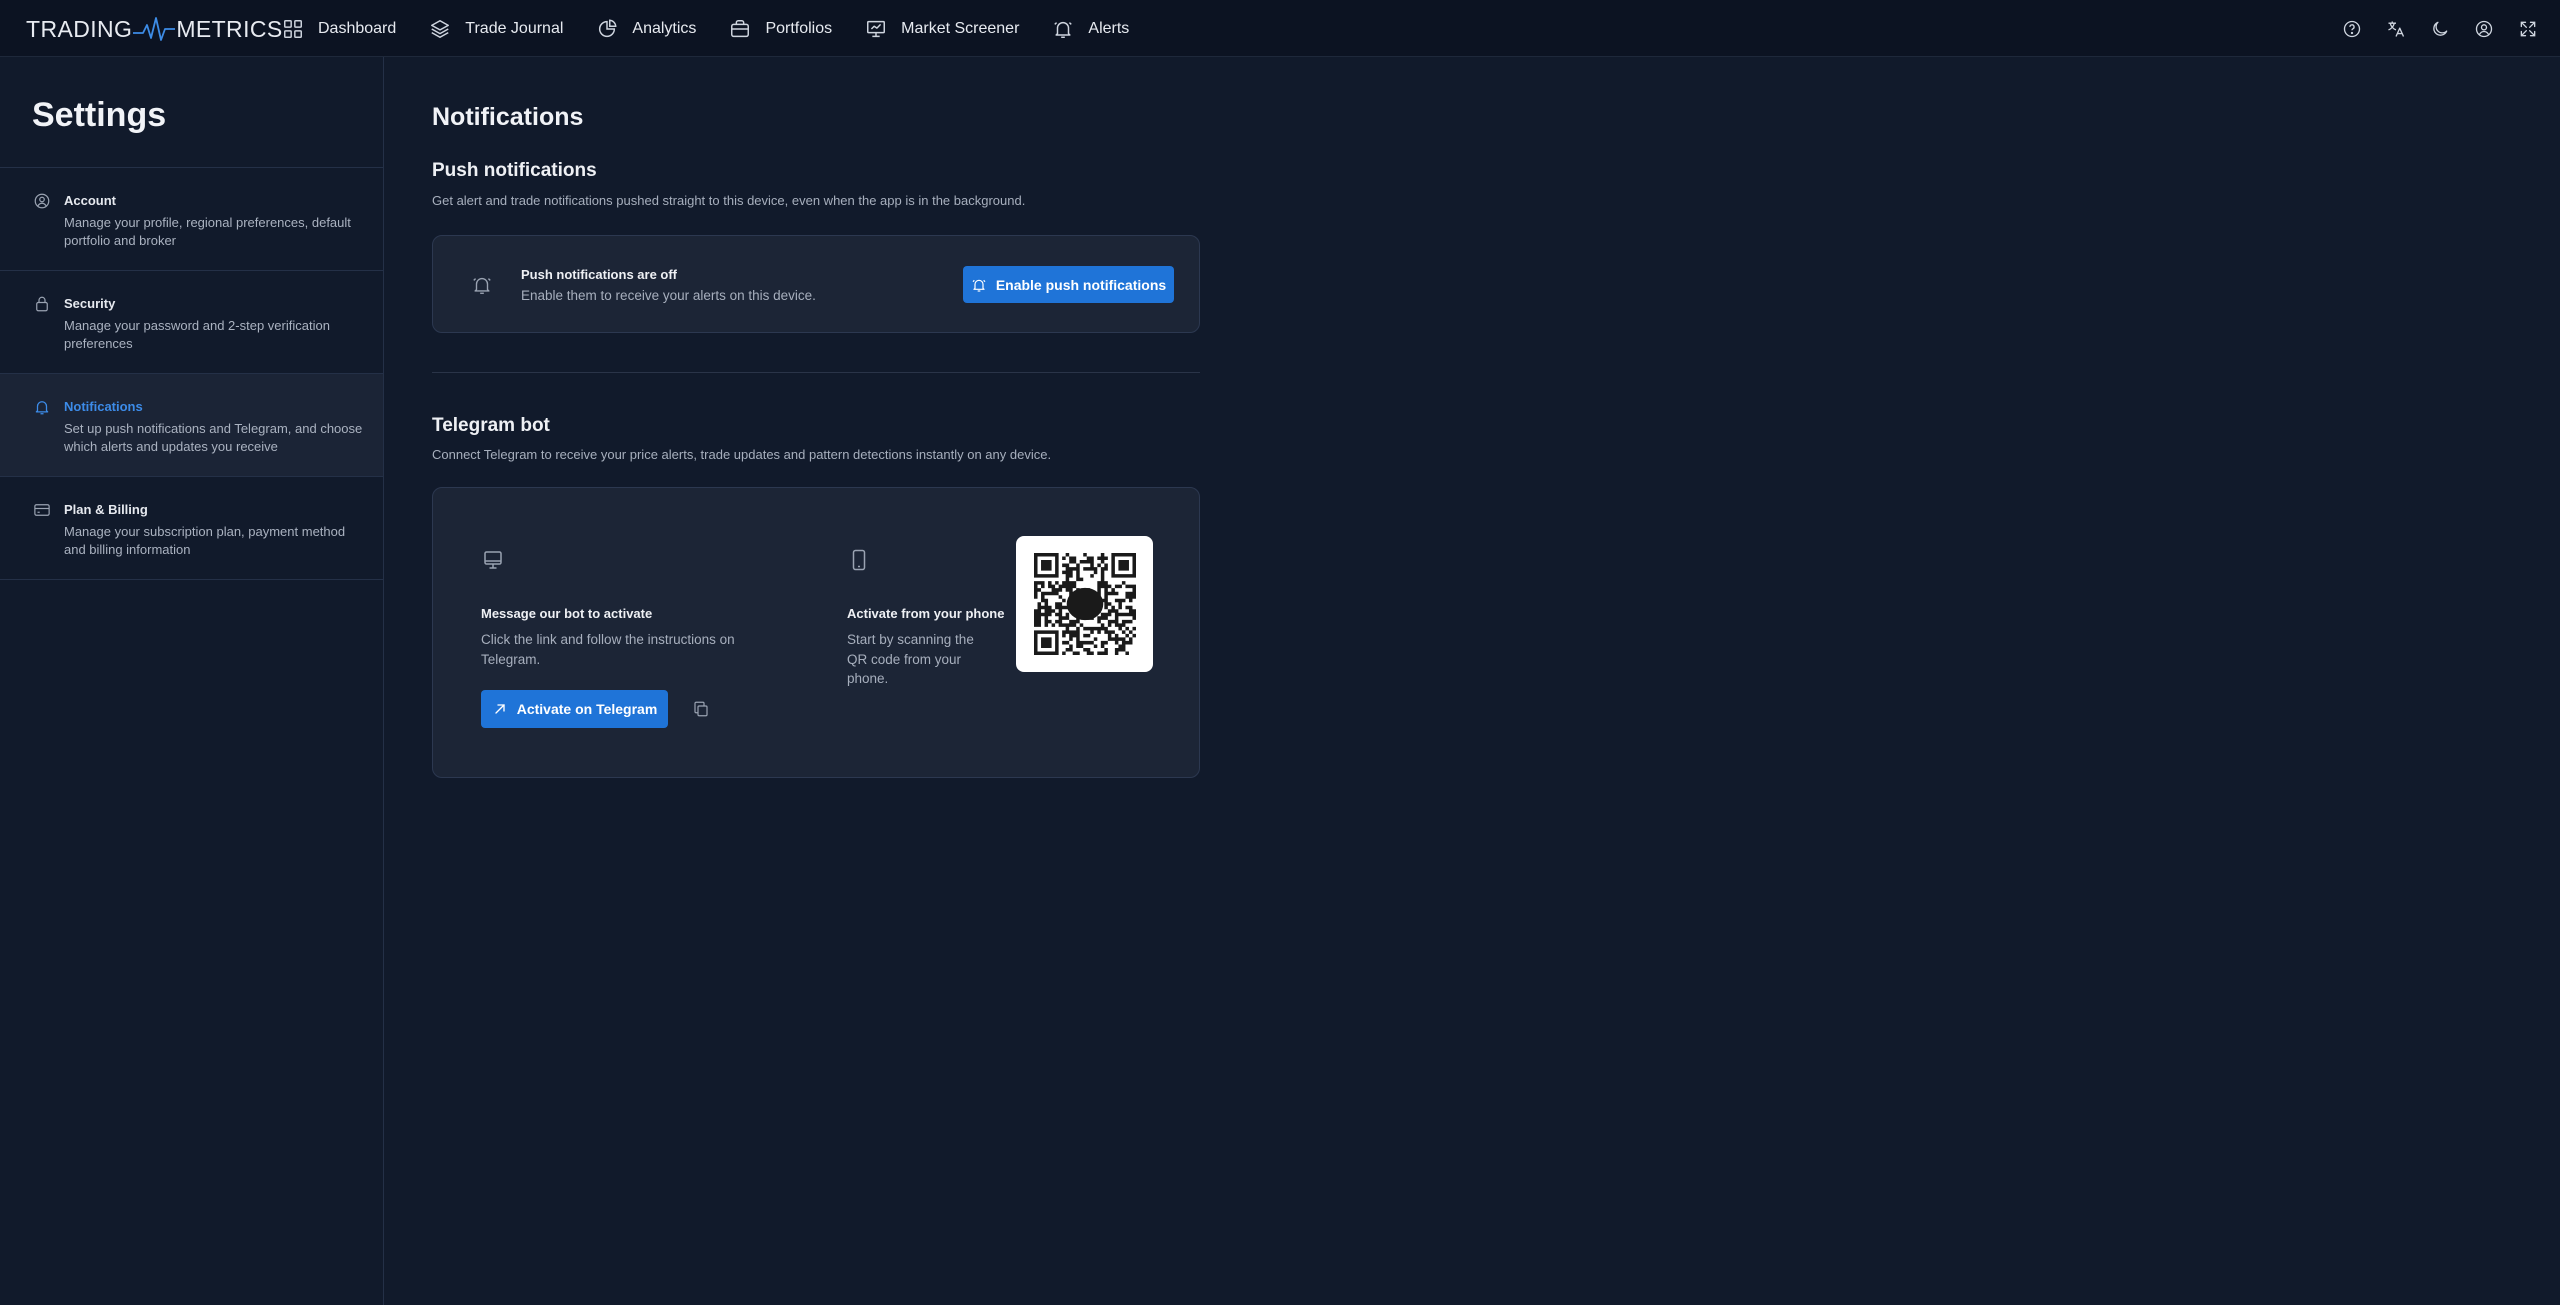 This screenshot has width=2560, height=1305. I want to click on nav-portfolios: Portfolios, so click(780, 28).